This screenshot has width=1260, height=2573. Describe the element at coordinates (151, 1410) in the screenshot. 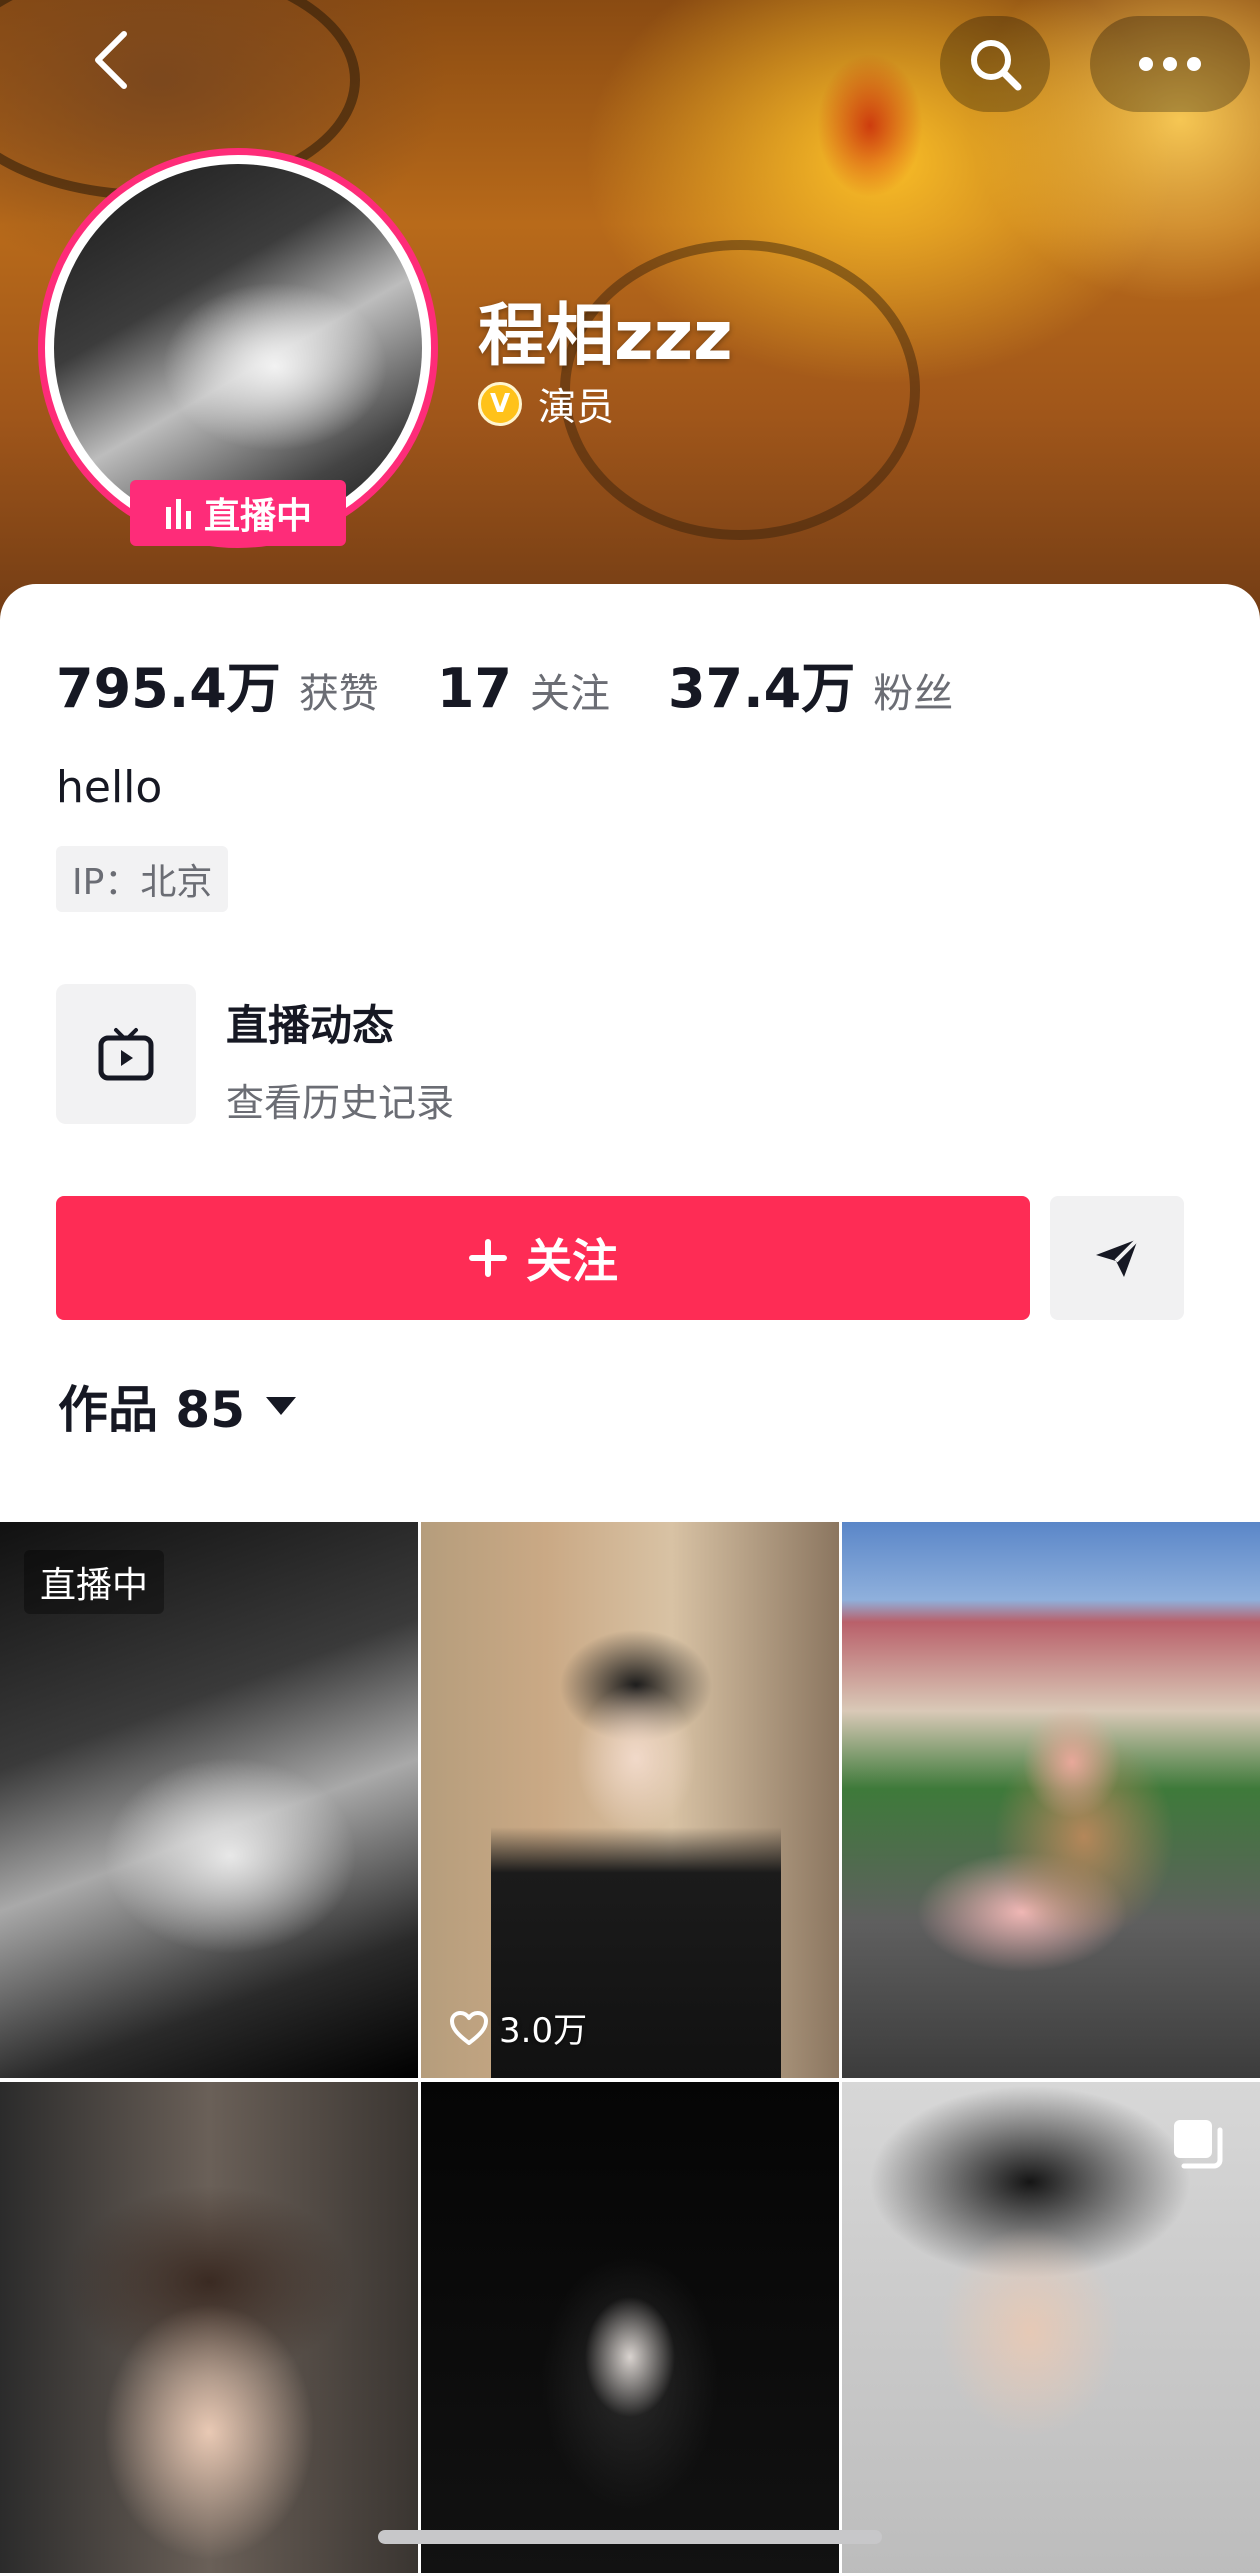

I see `works-tab-label: 作品 85` at that location.